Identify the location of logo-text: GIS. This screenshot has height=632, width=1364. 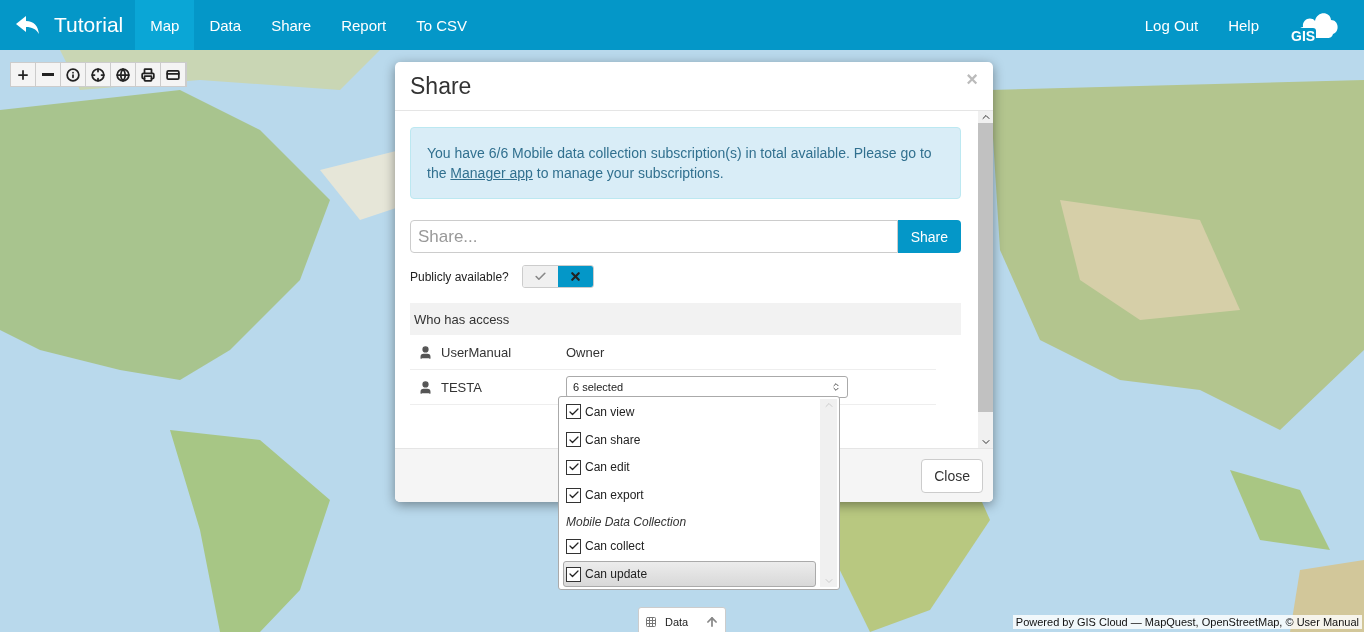
(1303, 36).